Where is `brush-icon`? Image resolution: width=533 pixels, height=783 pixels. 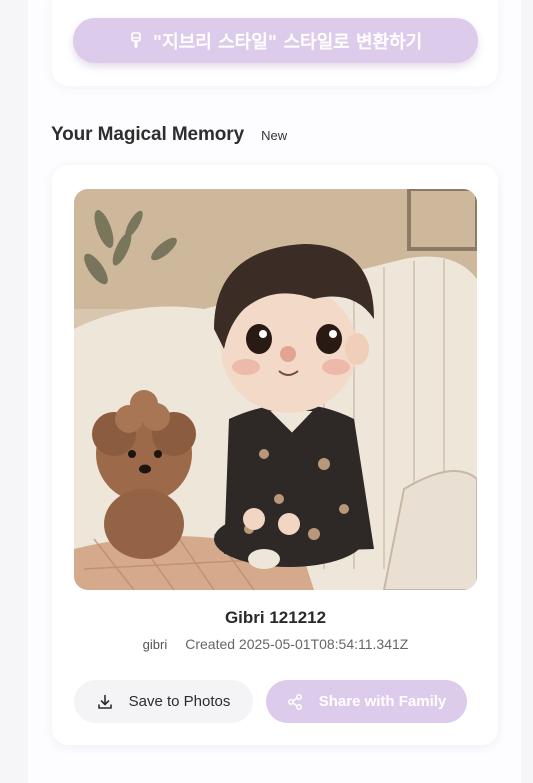 brush-icon is located at coordinates (136, 40).